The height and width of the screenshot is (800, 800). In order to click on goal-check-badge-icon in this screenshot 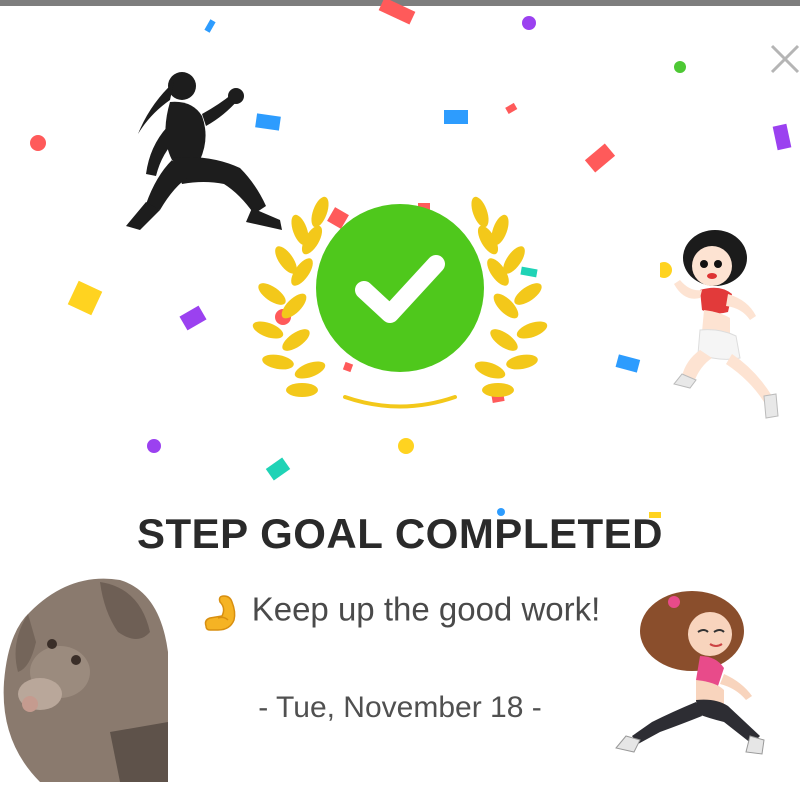, I will do `click(400, 302)`.